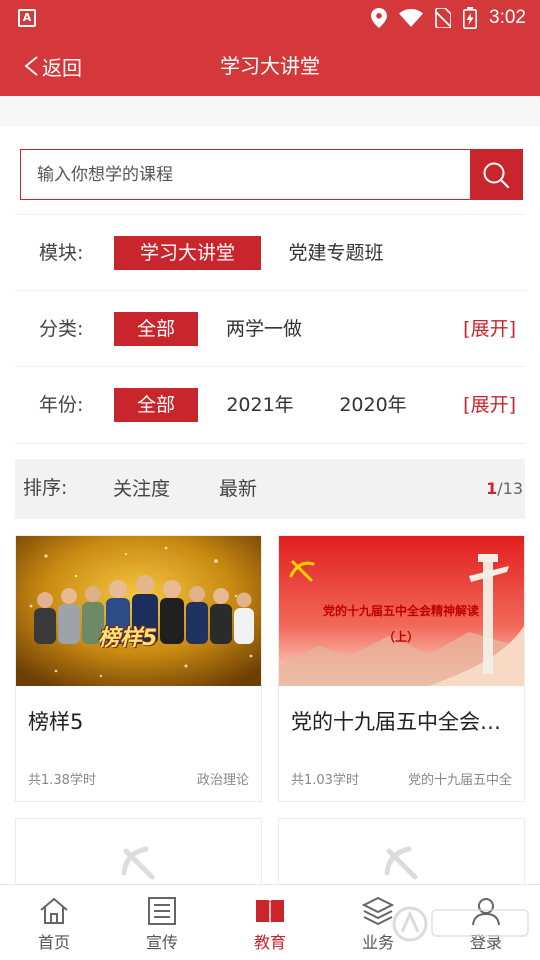  I want to click on back-label: 返回, so click(62, 67).